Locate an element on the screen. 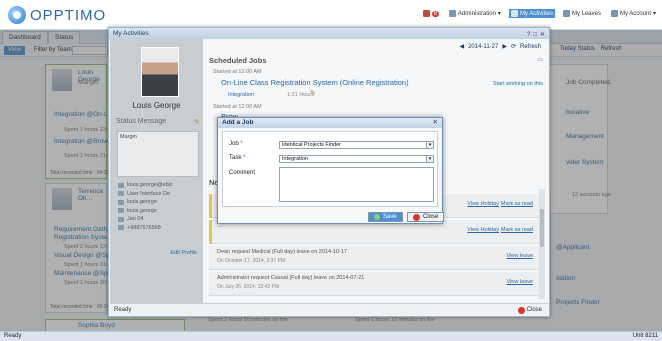 The height and width of the screenshot is (341, 662). close-icon is located at coordinates (521, 310).